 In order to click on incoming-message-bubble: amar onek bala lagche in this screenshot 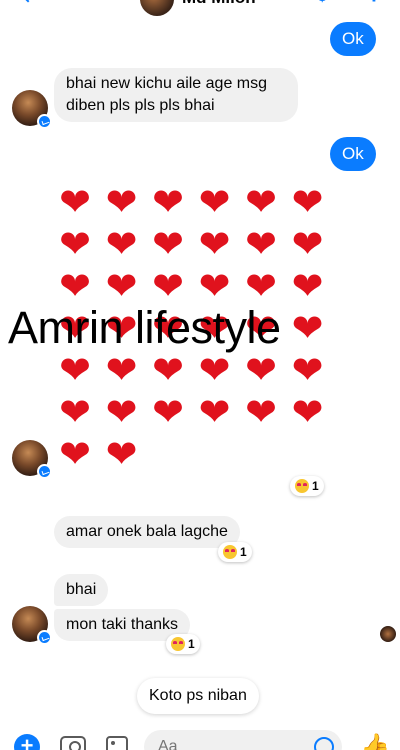, I will do `click(147, 532)`.